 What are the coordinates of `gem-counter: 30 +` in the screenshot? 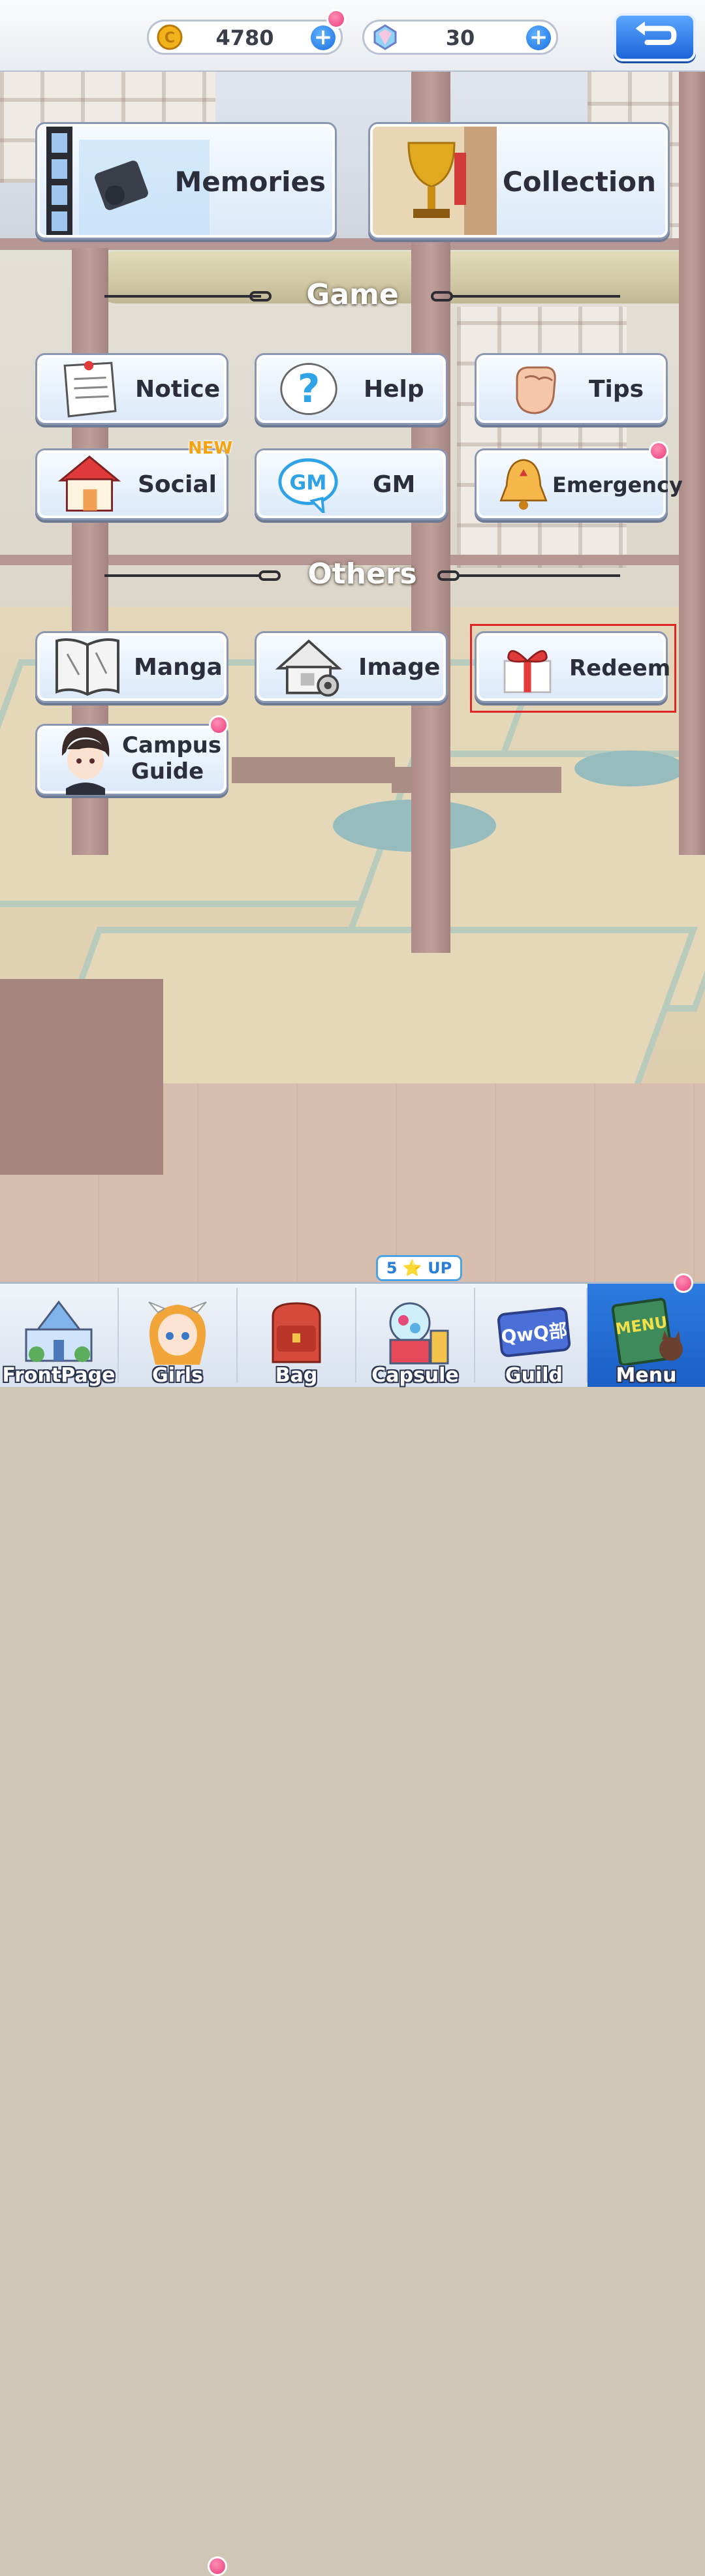 It's located at (460, 37).